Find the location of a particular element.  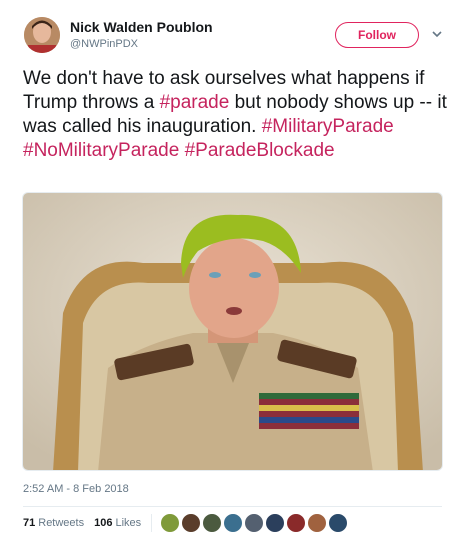

avatar-image is located at coordinates (42, 35).